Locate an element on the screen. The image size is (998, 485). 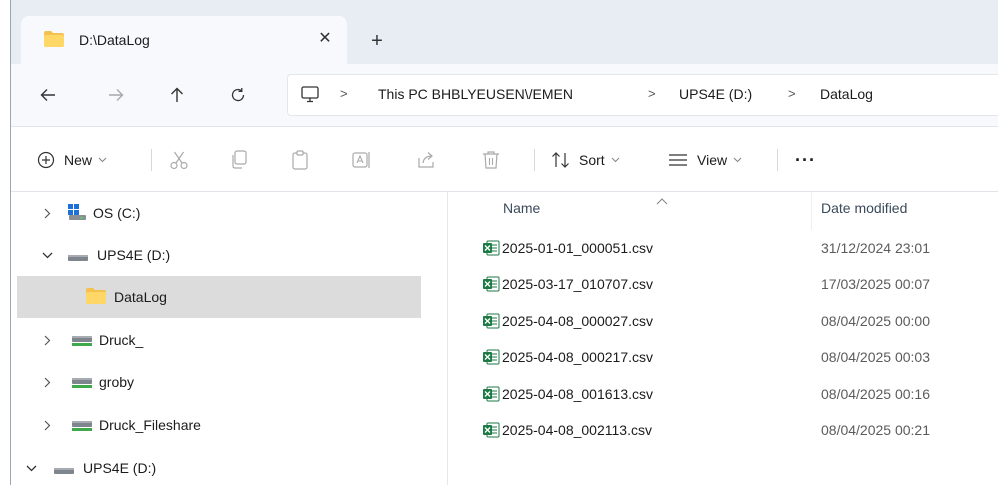
windows-drive-icon is located at coordinates (77, 213).